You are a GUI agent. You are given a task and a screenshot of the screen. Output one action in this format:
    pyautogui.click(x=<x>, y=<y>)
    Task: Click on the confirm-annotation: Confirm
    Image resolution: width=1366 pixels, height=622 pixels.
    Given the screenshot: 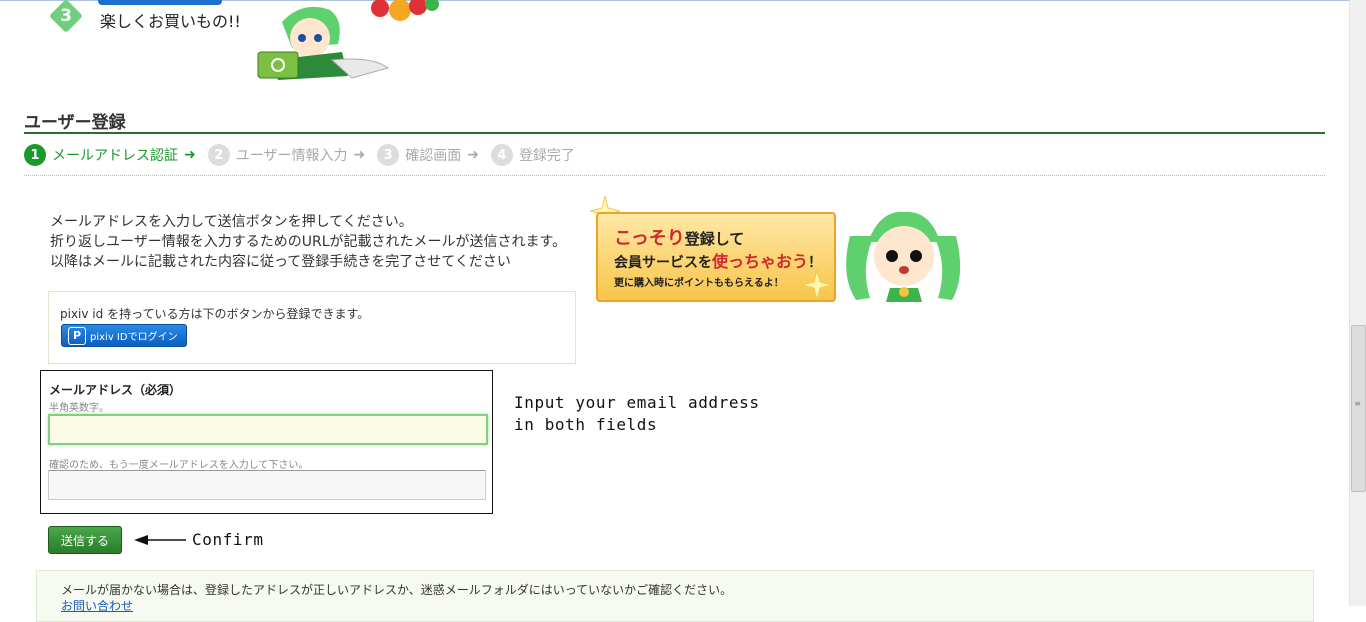 What is the action you would take?
    pyautogui.click(x=228, y=539)
    